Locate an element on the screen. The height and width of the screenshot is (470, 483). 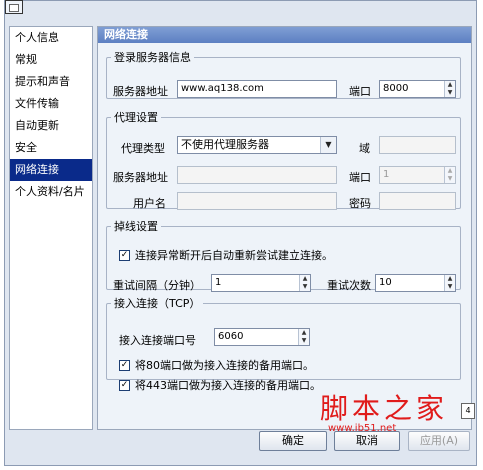
apply-button: 应用(A) is located at coordinates (439, 441).